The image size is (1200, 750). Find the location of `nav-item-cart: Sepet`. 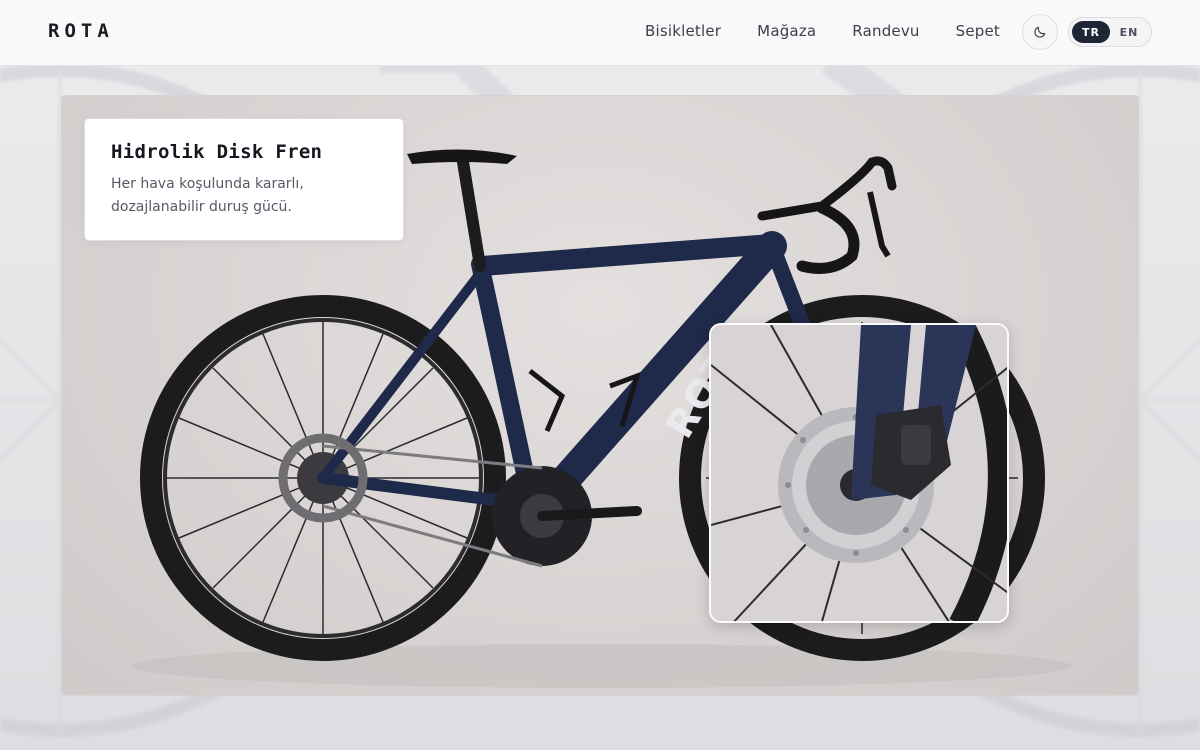

nav-item-cart: Sepet is located at coordinates (978, 31).